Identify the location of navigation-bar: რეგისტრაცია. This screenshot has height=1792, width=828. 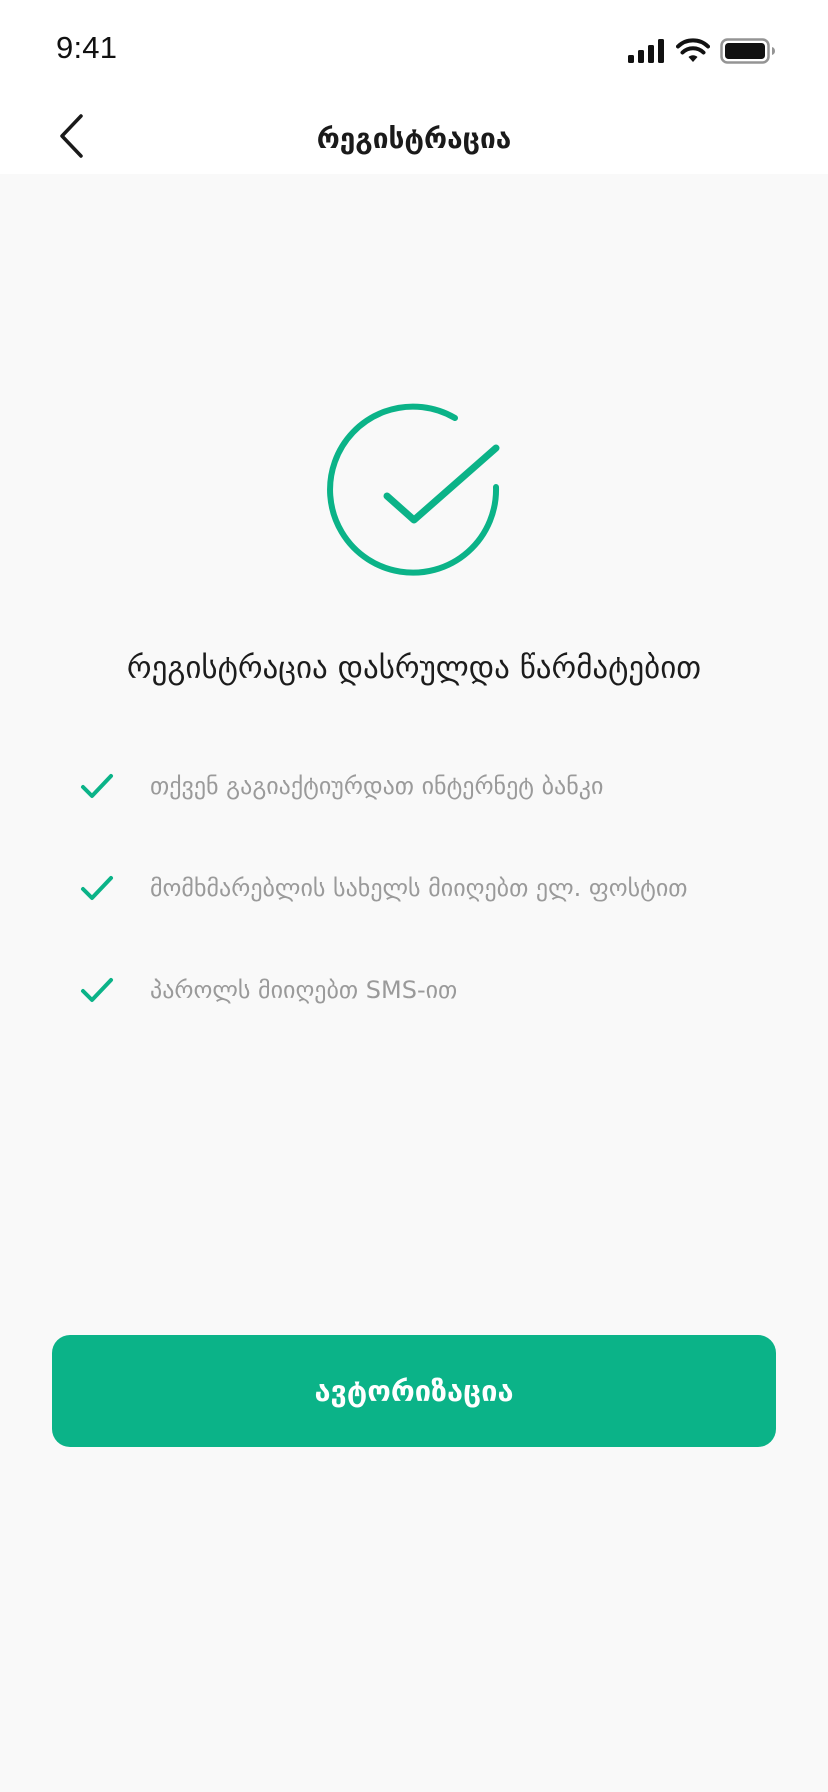
(414, 135).